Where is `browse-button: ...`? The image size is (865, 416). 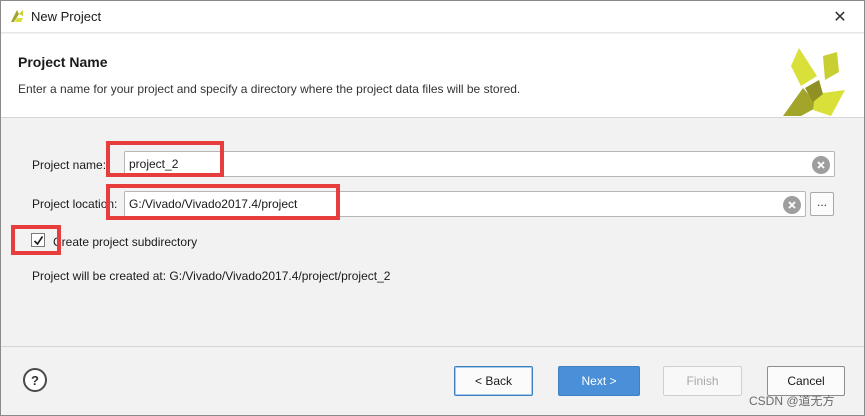
browse-button: ... is located at coordinates (822, 204).